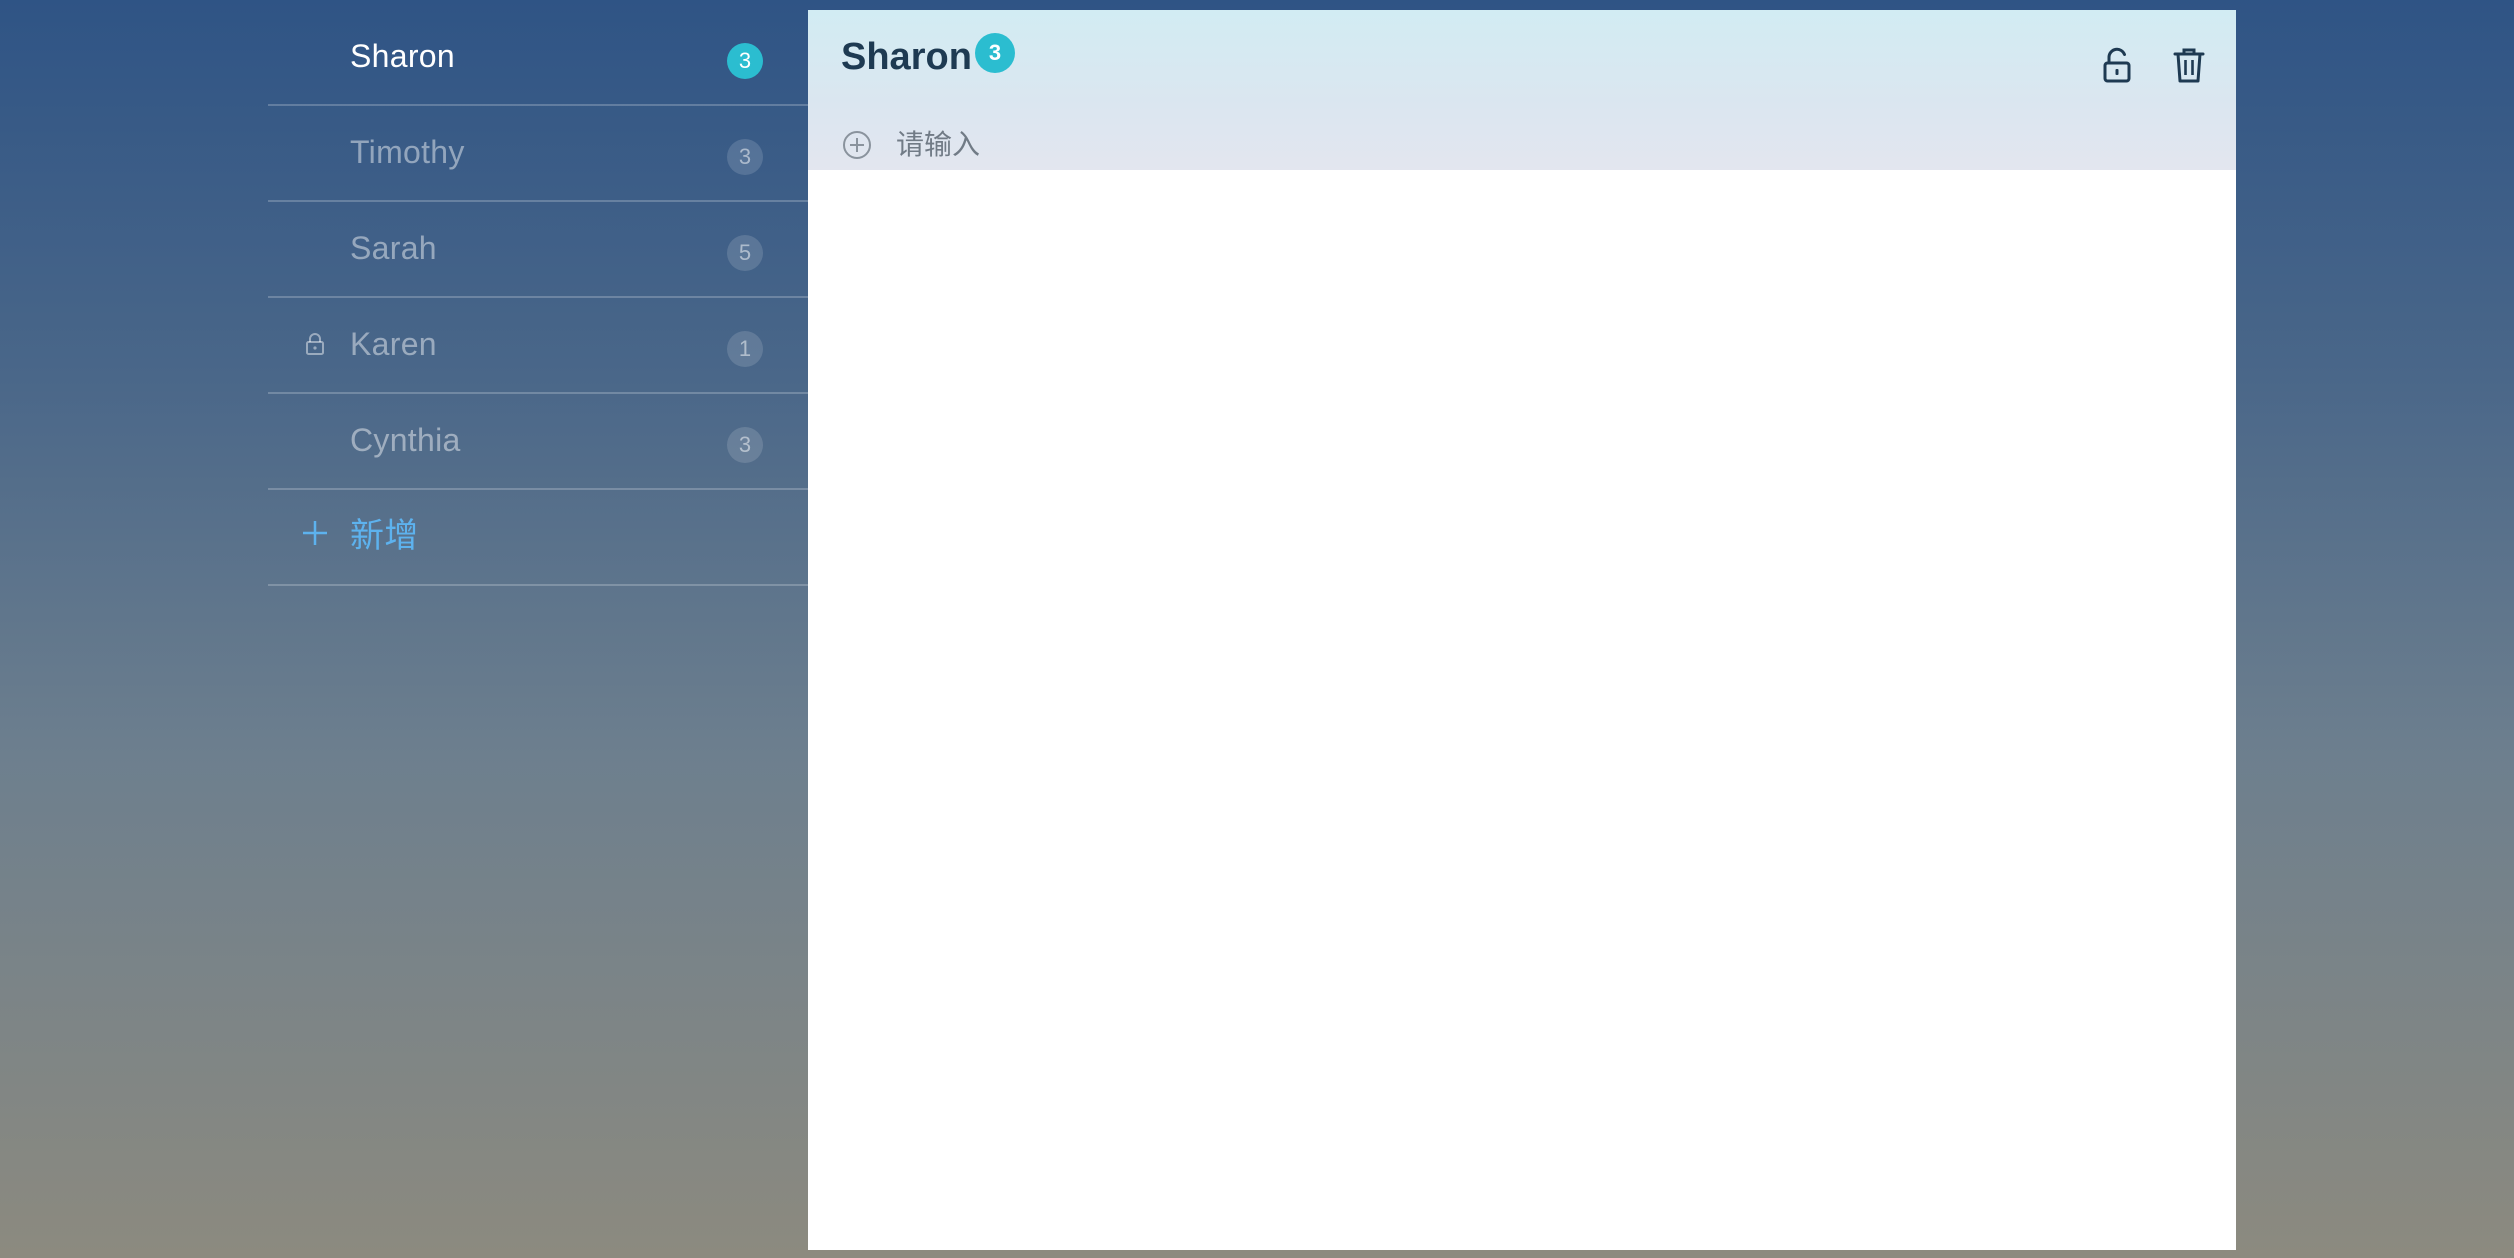 This screenshot has height=1258, width=2514. What do you see at coordinates (1546, 144) in the screenshot?
I see `new-todo-input` at bounding box center [1546, 144].